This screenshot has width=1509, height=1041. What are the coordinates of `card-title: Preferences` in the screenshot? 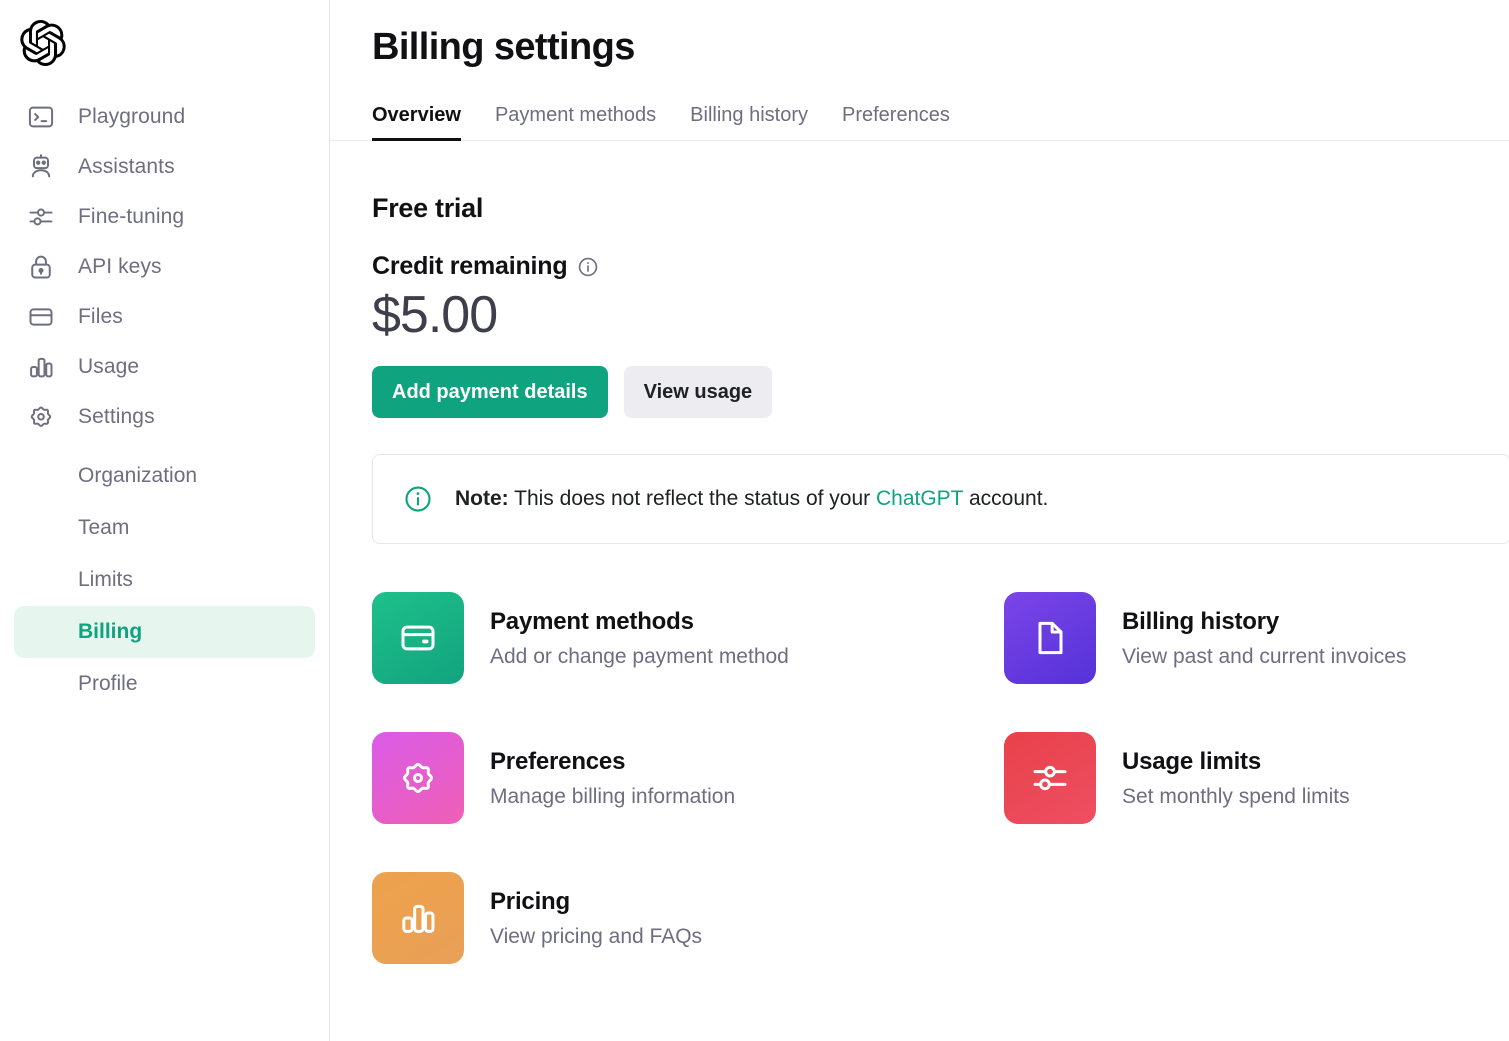 It's located at (558, 761).